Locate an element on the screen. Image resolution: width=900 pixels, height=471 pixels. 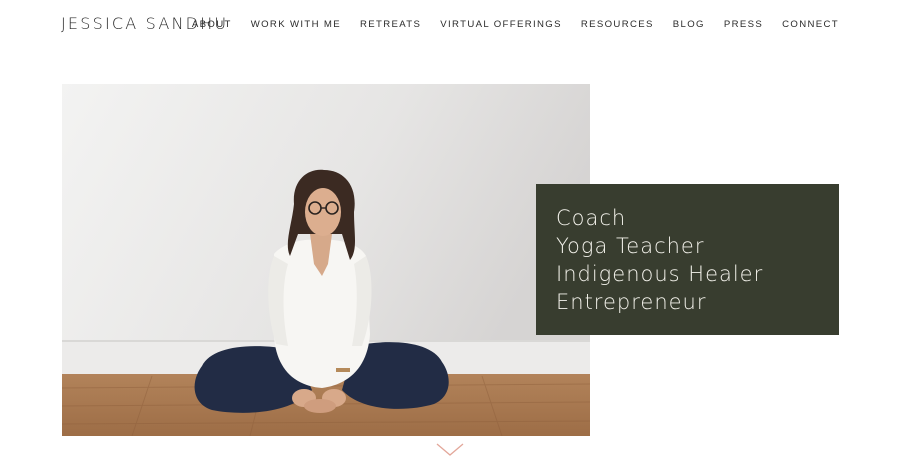
nav-resources: RESOURCES is located at coordinates (617, 24).